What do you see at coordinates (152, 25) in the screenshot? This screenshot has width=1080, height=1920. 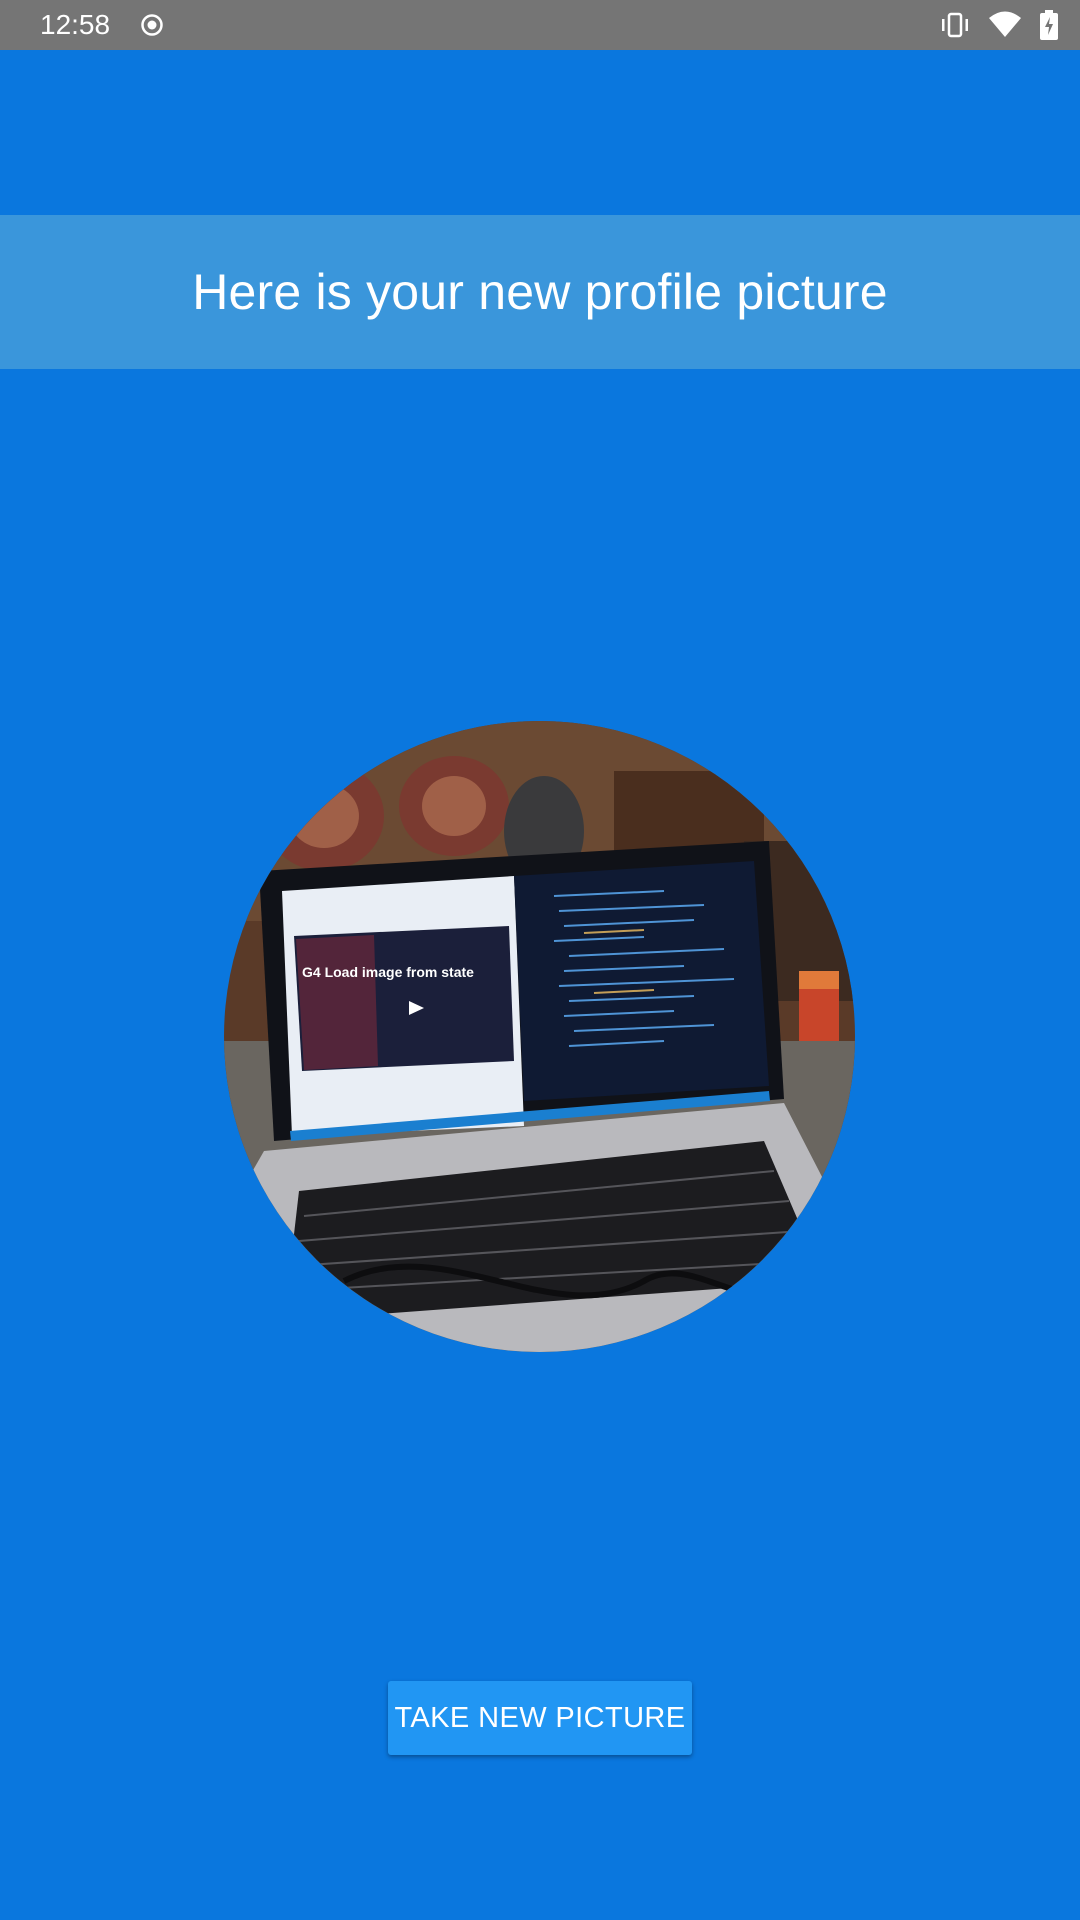 I see `record-icon` at bounding box center [152, 25].